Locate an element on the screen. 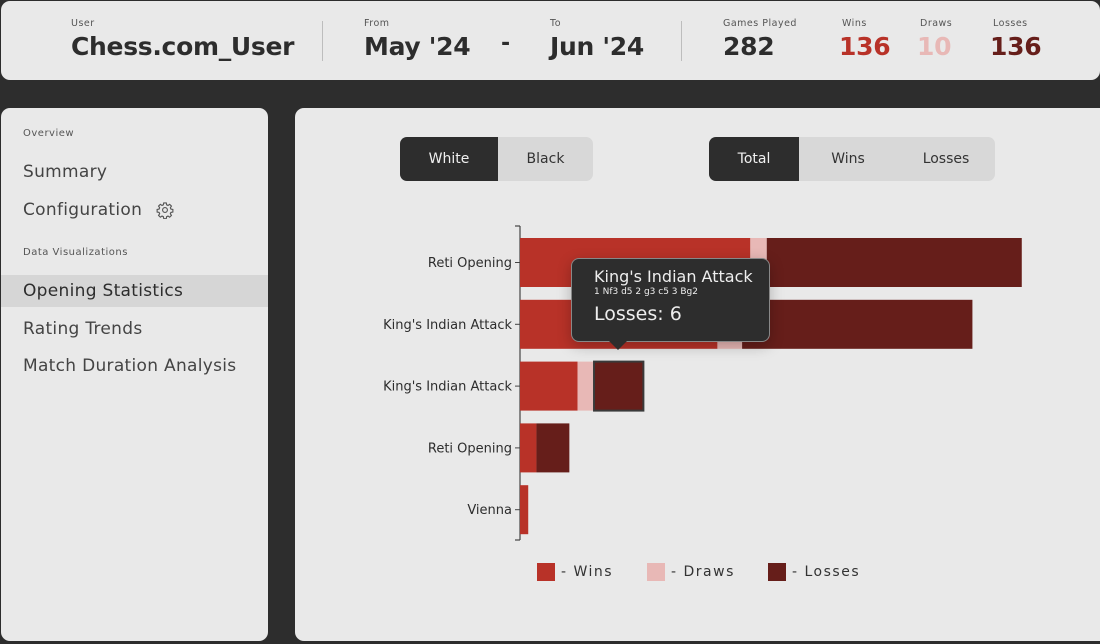 The image size is (1100, 644). draws-value: 10 is located at coordinates (934, 46).